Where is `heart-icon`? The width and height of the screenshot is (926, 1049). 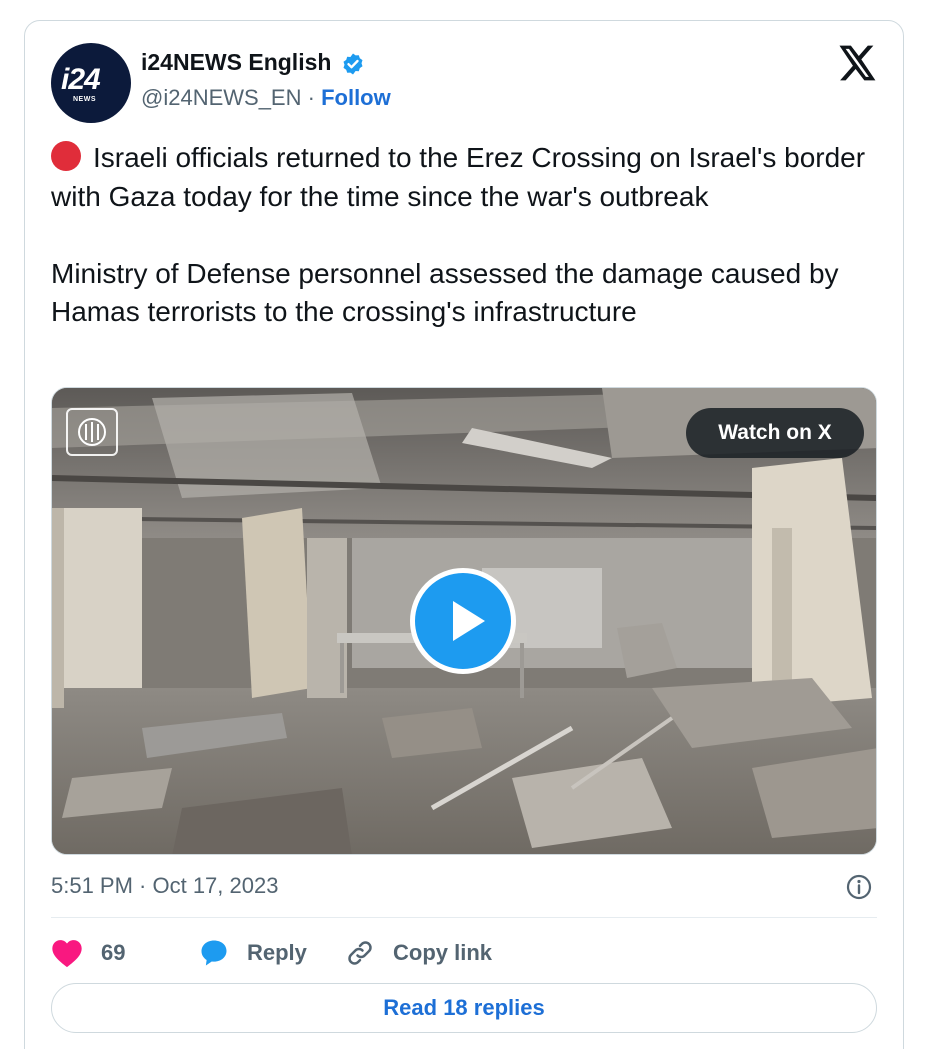
heart-icon is located at coordinates (67, 954).